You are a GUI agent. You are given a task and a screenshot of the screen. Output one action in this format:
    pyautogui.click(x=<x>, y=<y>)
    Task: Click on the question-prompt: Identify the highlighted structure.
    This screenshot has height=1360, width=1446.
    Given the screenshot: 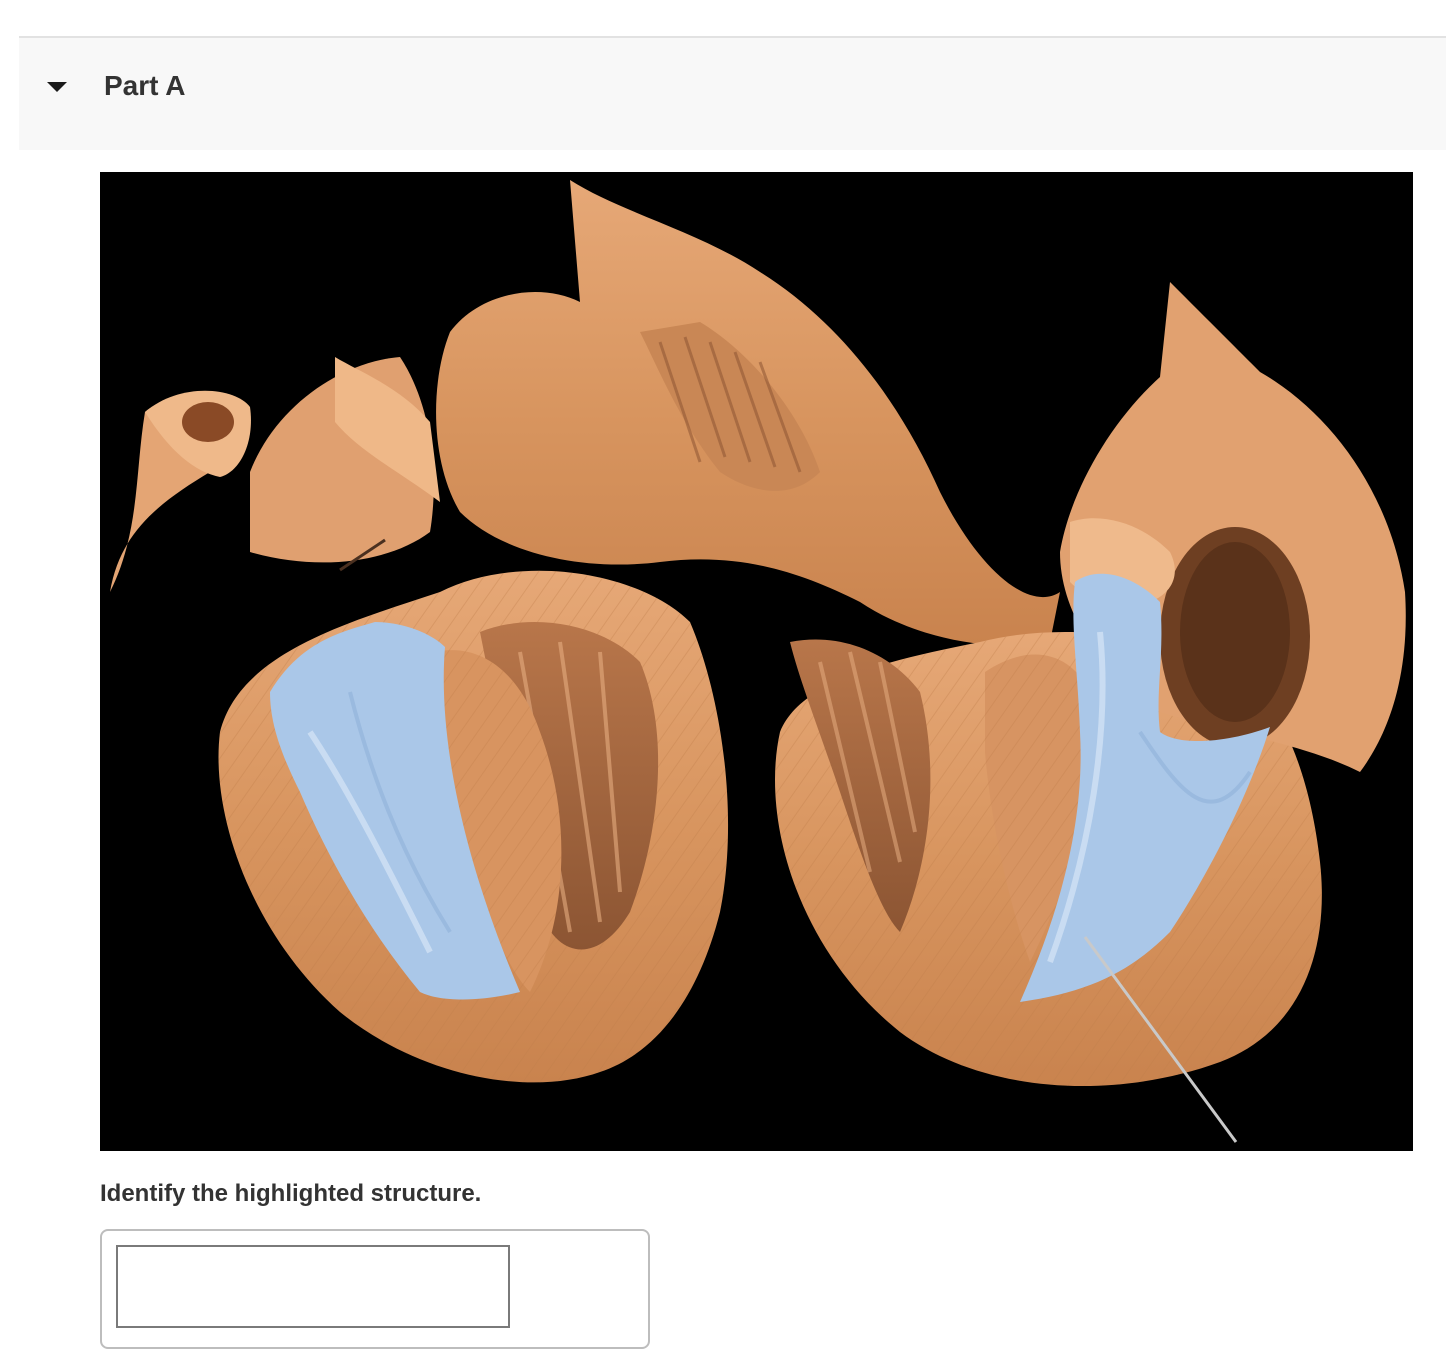 What is the action you would take?
    pyautogui.click(x=291, y=1193)
    